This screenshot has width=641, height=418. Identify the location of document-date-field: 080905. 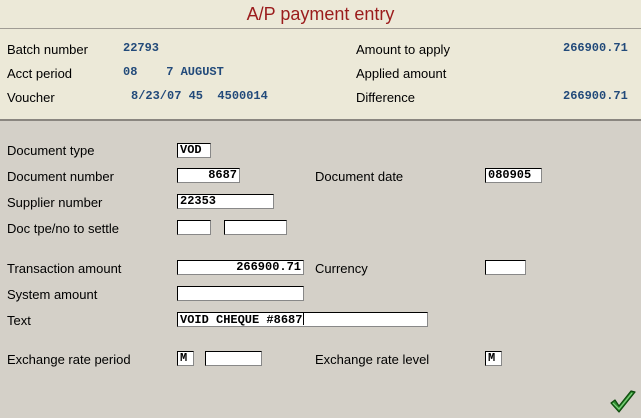
(513, 175).